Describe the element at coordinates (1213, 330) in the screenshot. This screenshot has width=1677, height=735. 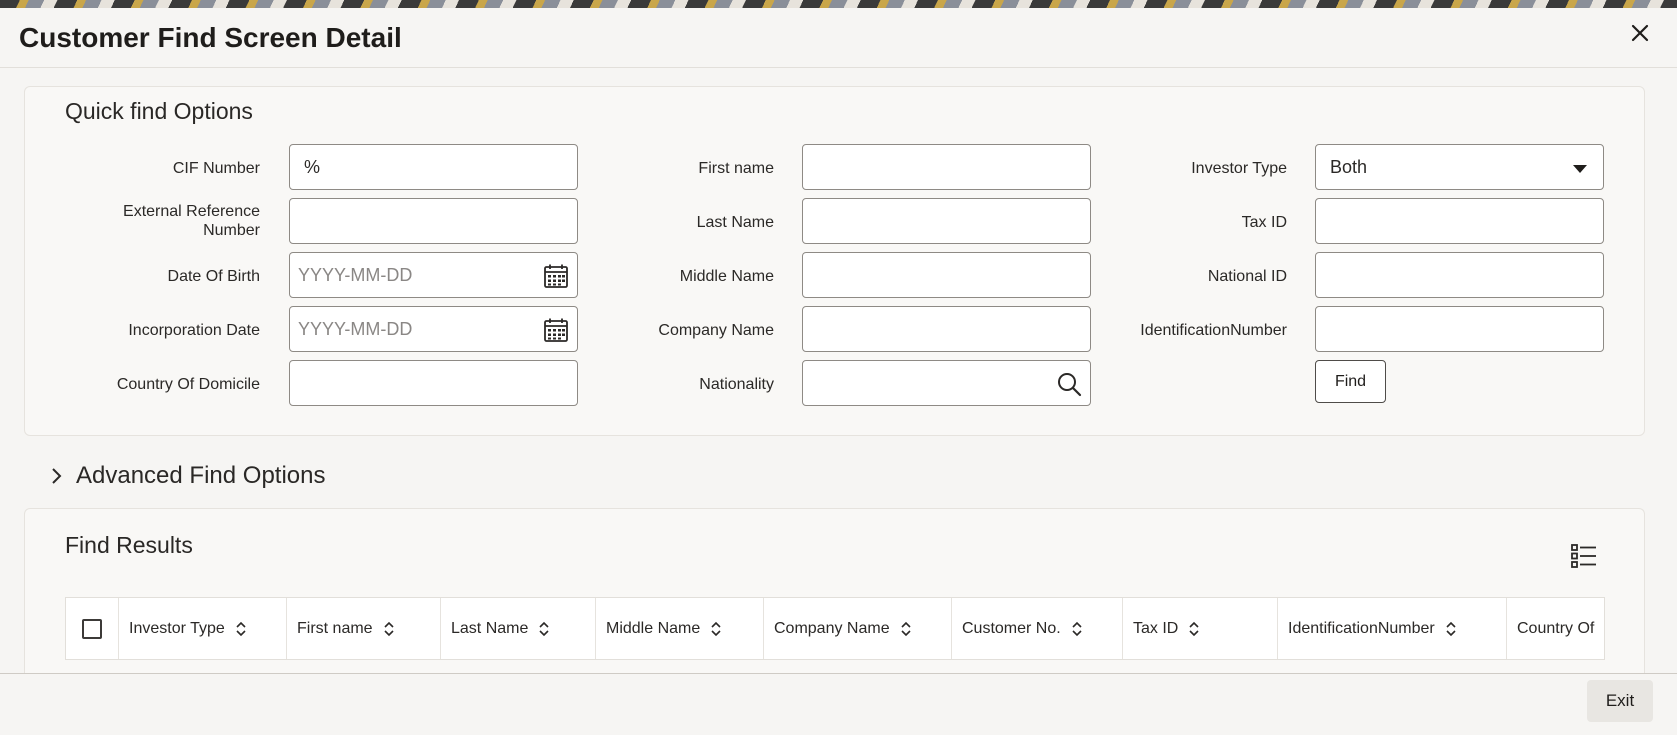
I see `identification-number-label: IdentificationNumber` at that location.